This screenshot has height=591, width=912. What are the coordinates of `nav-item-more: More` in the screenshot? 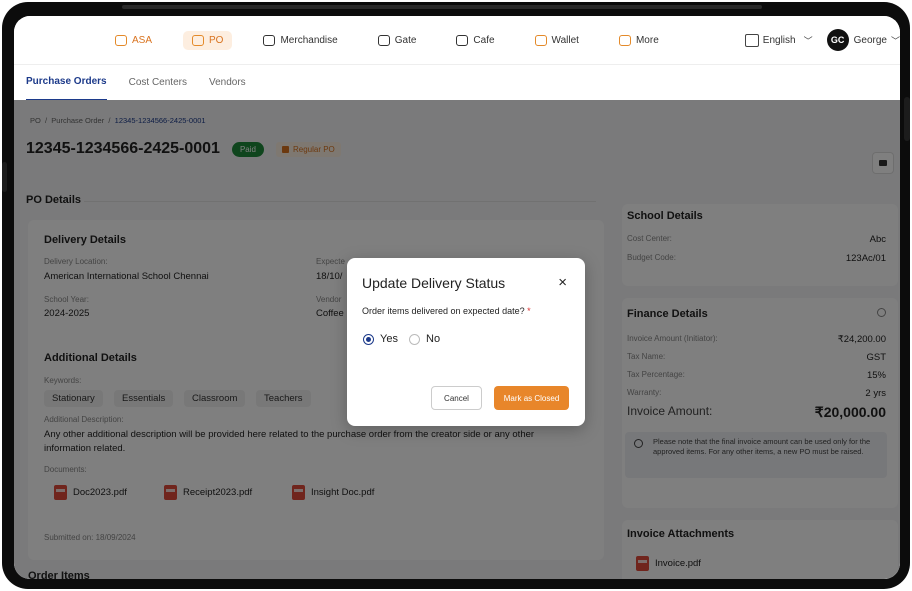 It's located at (639, 40).